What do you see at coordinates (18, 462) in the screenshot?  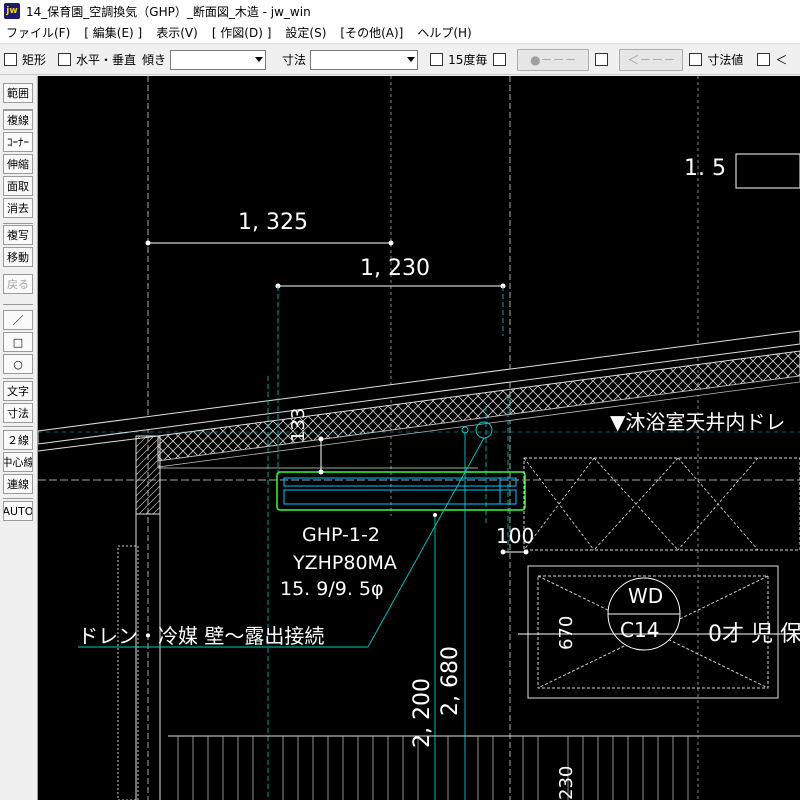 I see `tool-centerline-button: 中心線` at bounding box center [18, 462].